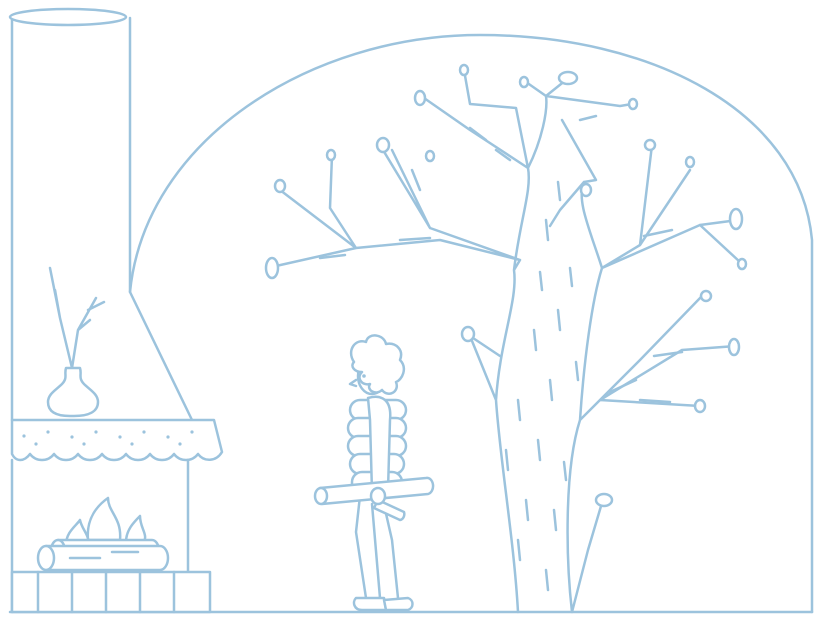  I want to click on left-shoe, so click(370, 604).